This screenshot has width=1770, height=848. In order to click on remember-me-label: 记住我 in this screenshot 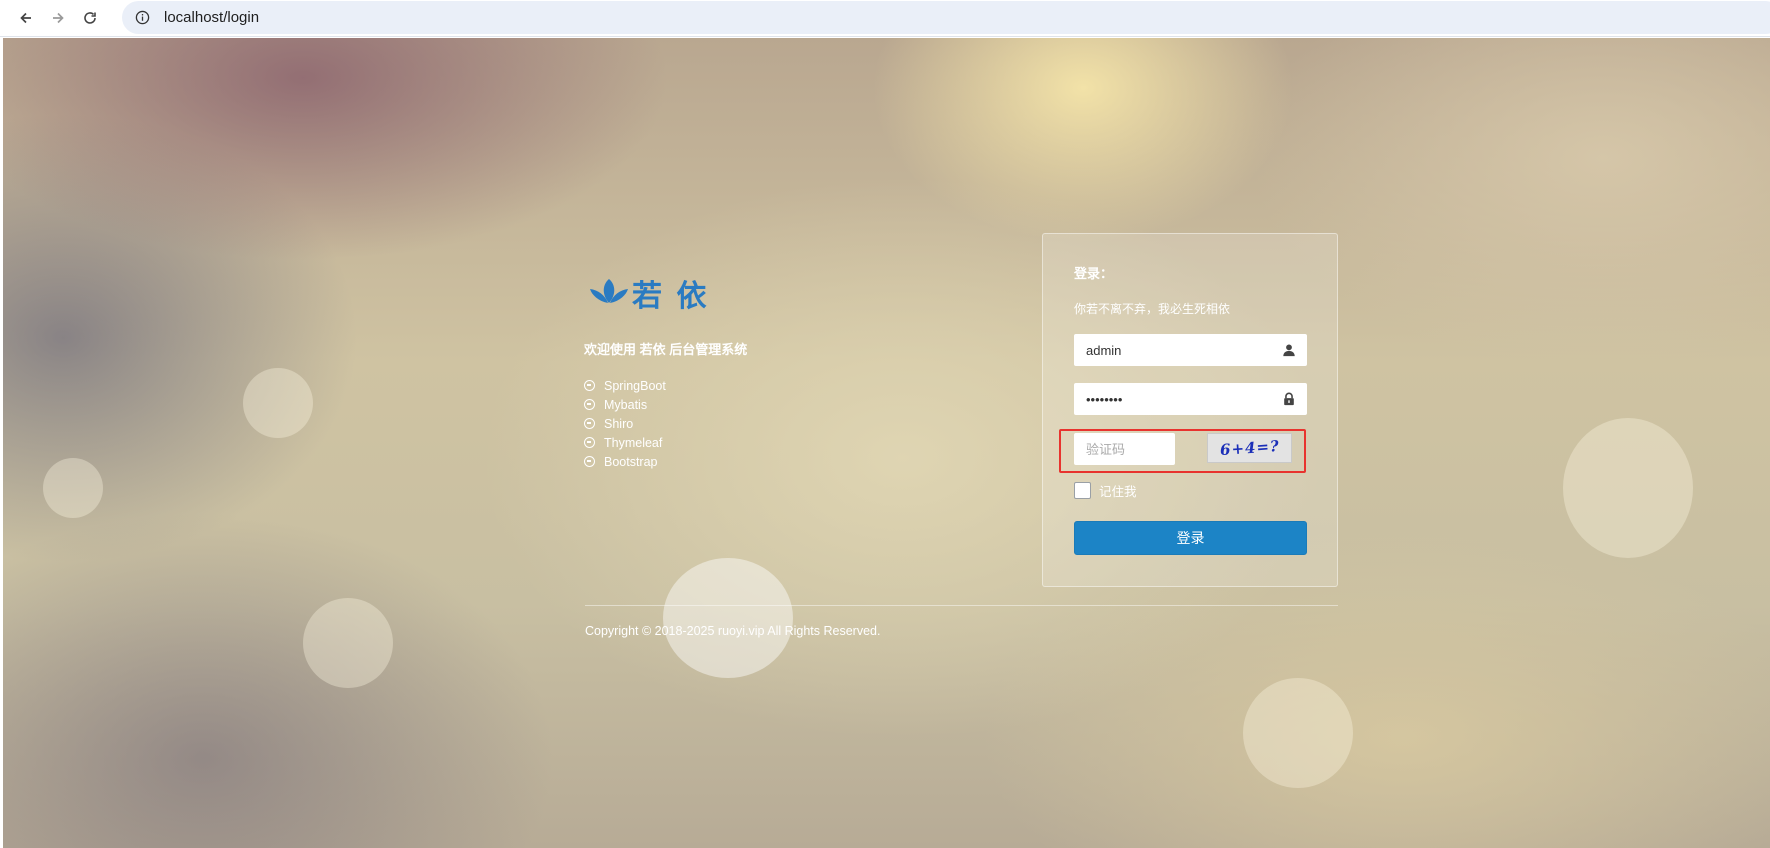, I will do `click(1118, 490)`.